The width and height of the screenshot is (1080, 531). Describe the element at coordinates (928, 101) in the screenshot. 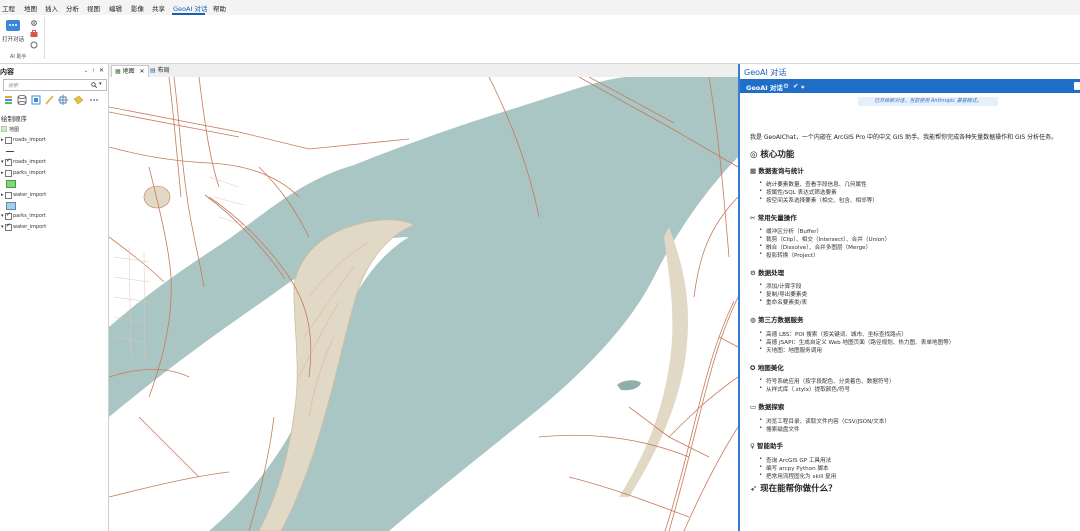

I see `session-notice: 已开始新对话，当前使用 Anthropic 兼容模式。` at that location.